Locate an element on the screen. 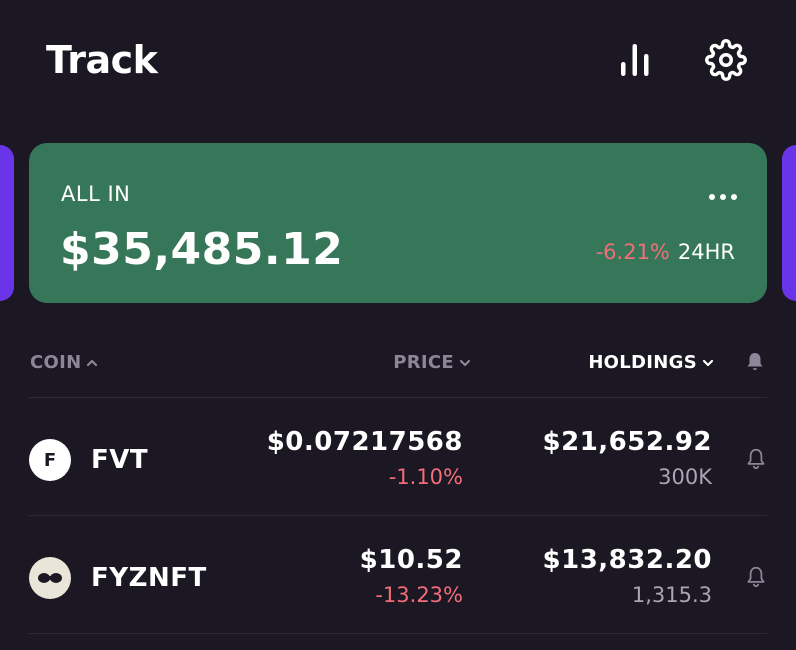 This screenshot has width=796, height=650. infinity-logo-icon is located at coordinates (50, 578).